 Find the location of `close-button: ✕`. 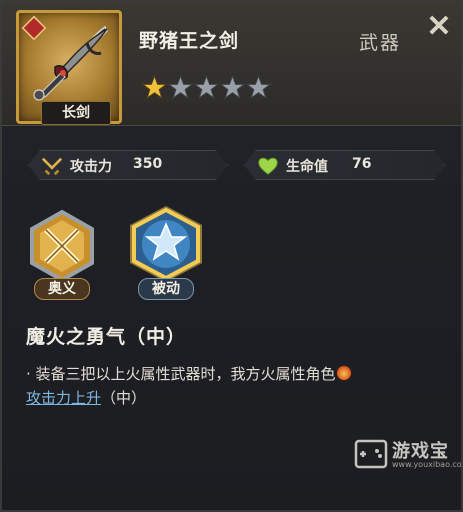

close-button: ✕ is located at coordinates (439, 28).